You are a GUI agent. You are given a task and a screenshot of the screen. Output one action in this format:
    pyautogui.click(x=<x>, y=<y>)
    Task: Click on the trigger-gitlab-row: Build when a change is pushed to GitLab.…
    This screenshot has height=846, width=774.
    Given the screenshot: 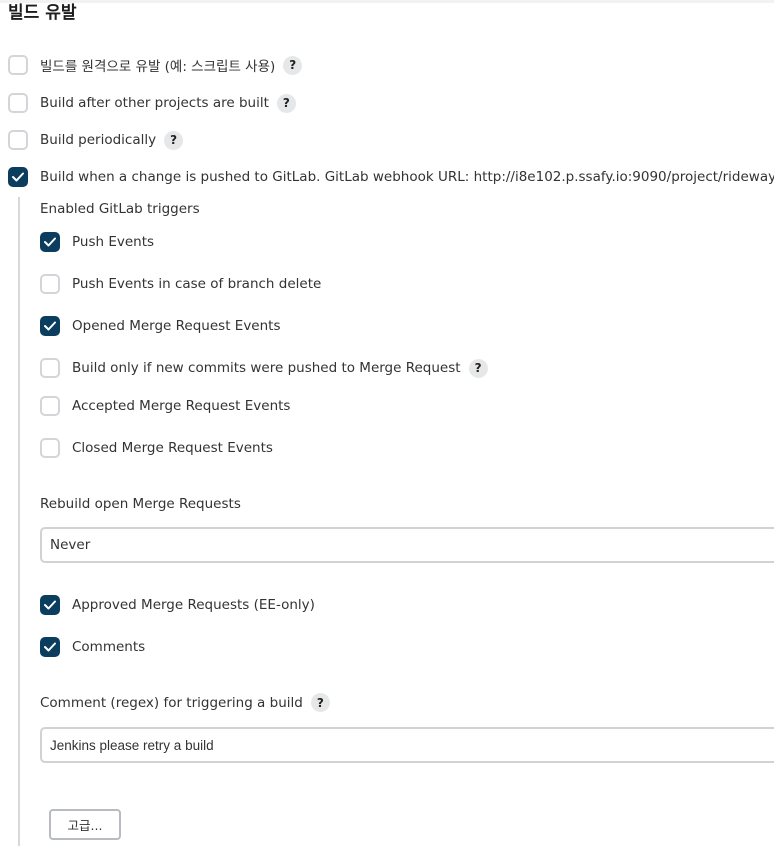 What is the action you would take?
    pyautogui.click(x=391, y=177)
    